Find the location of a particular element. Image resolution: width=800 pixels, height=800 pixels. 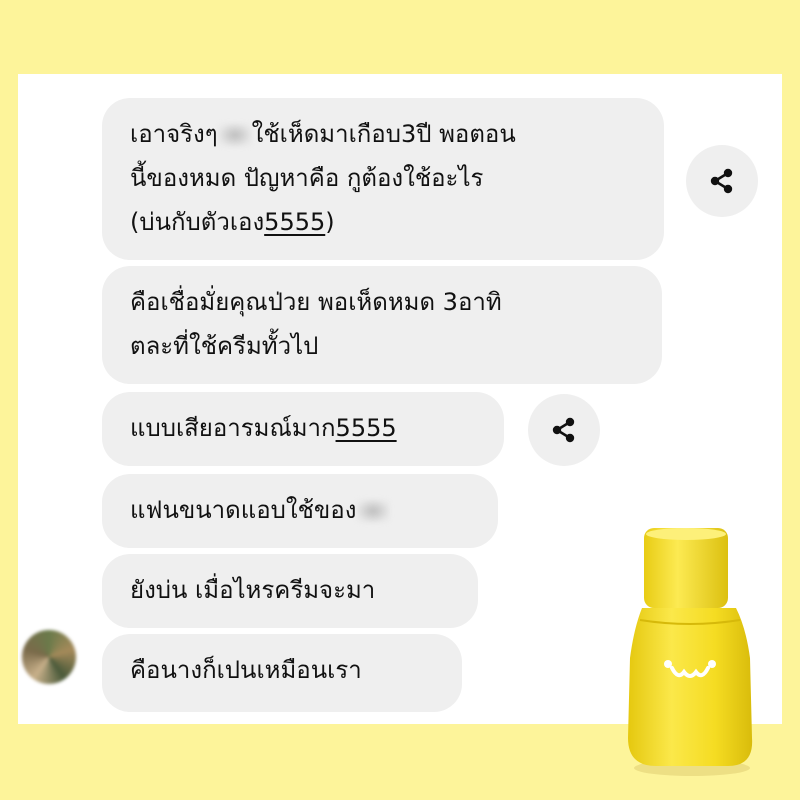

message-line: (บ่นกับตัวเอง5555) is located at coordinates (232, 222).